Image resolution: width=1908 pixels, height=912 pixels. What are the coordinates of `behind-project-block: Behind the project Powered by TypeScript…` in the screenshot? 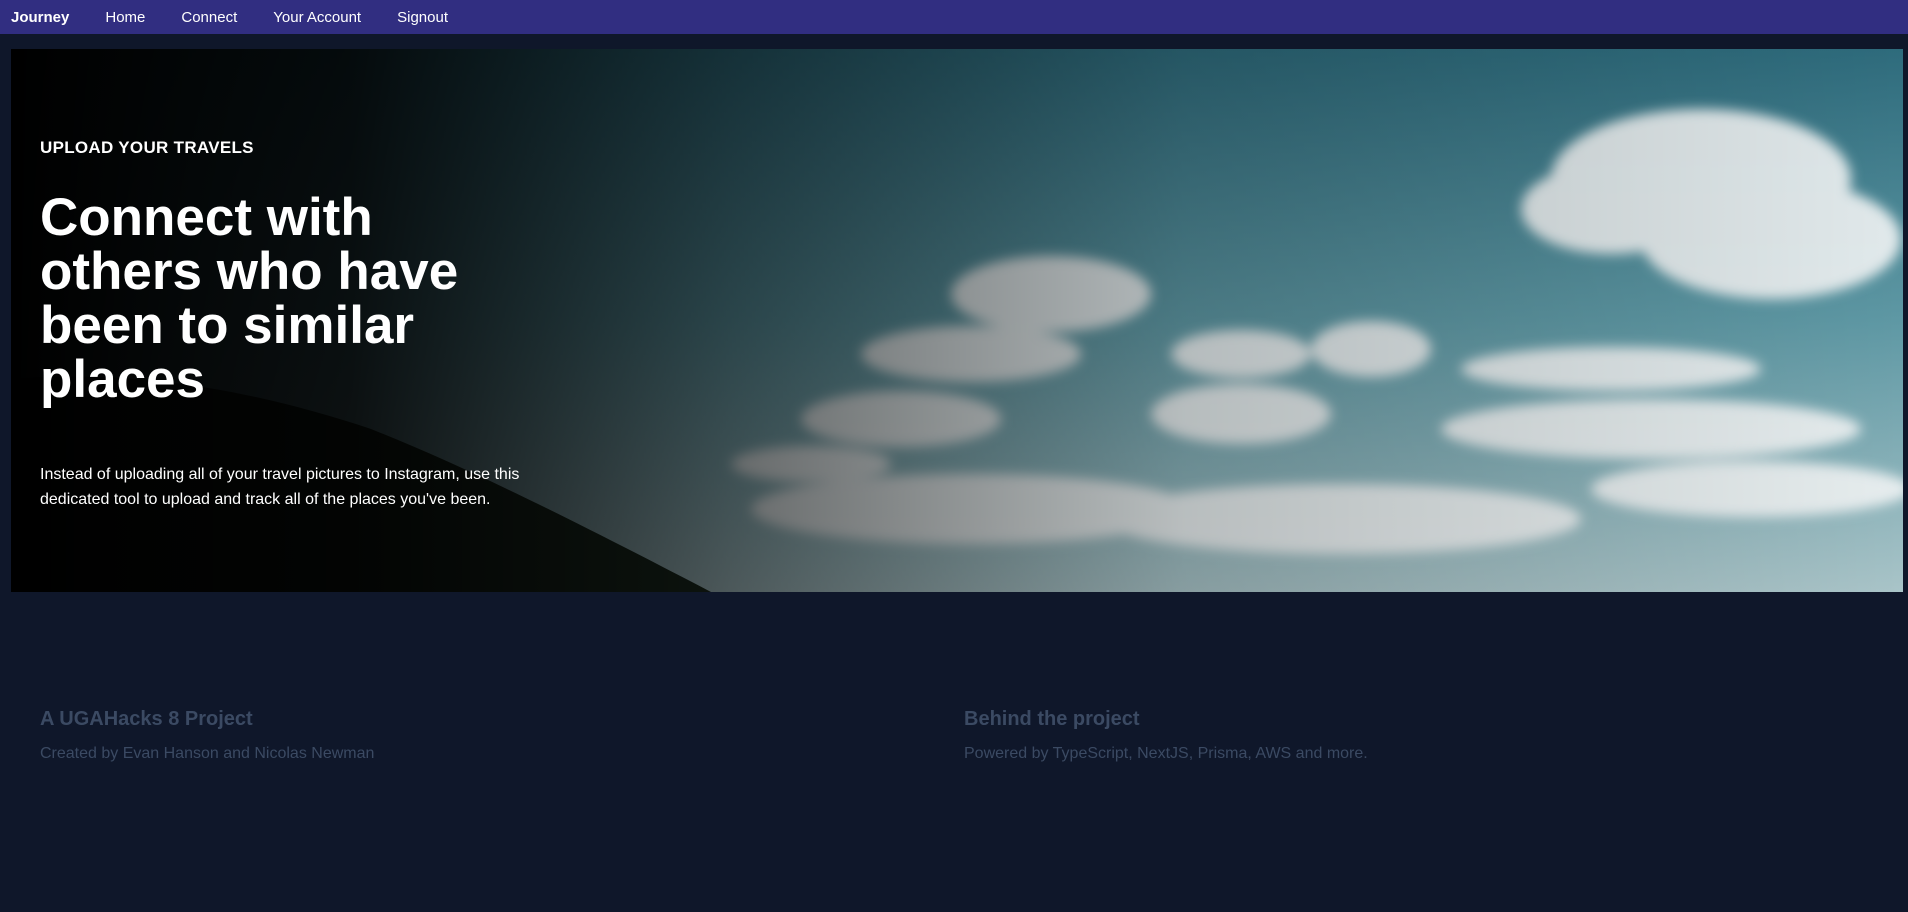 It's located at (1166, 735).